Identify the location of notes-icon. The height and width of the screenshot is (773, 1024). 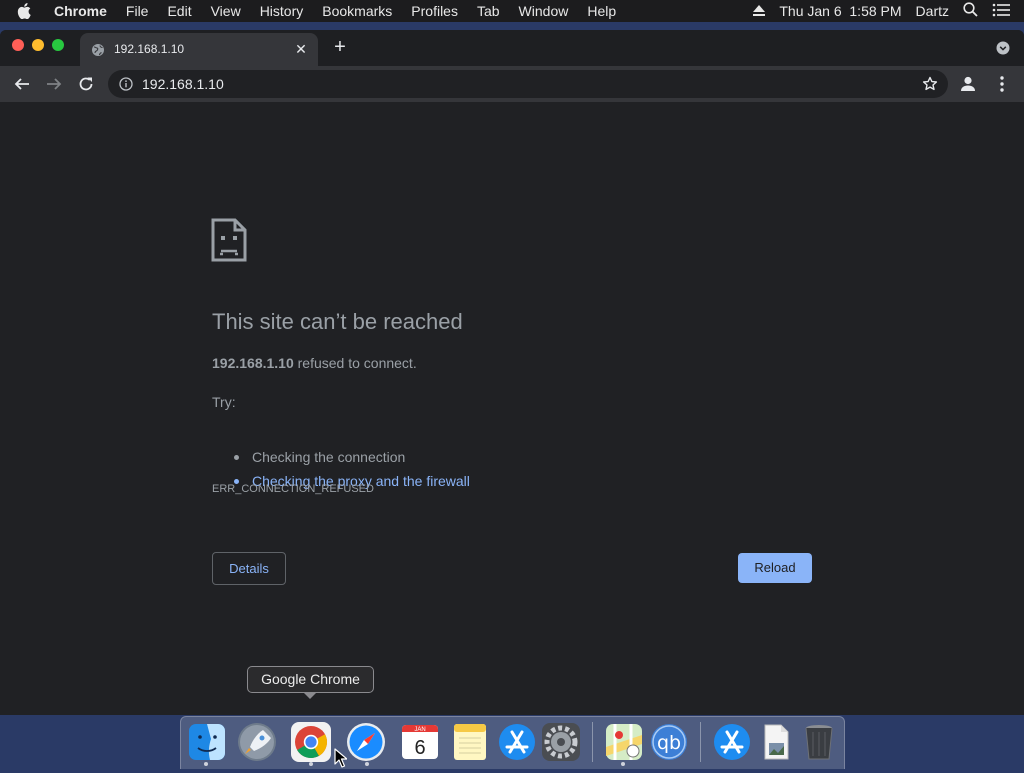
(470, 742).